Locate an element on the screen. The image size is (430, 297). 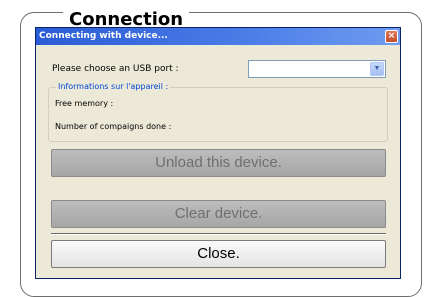
device-info-legend: Informations sur l'appareil : is located at coordinates (113, 86).